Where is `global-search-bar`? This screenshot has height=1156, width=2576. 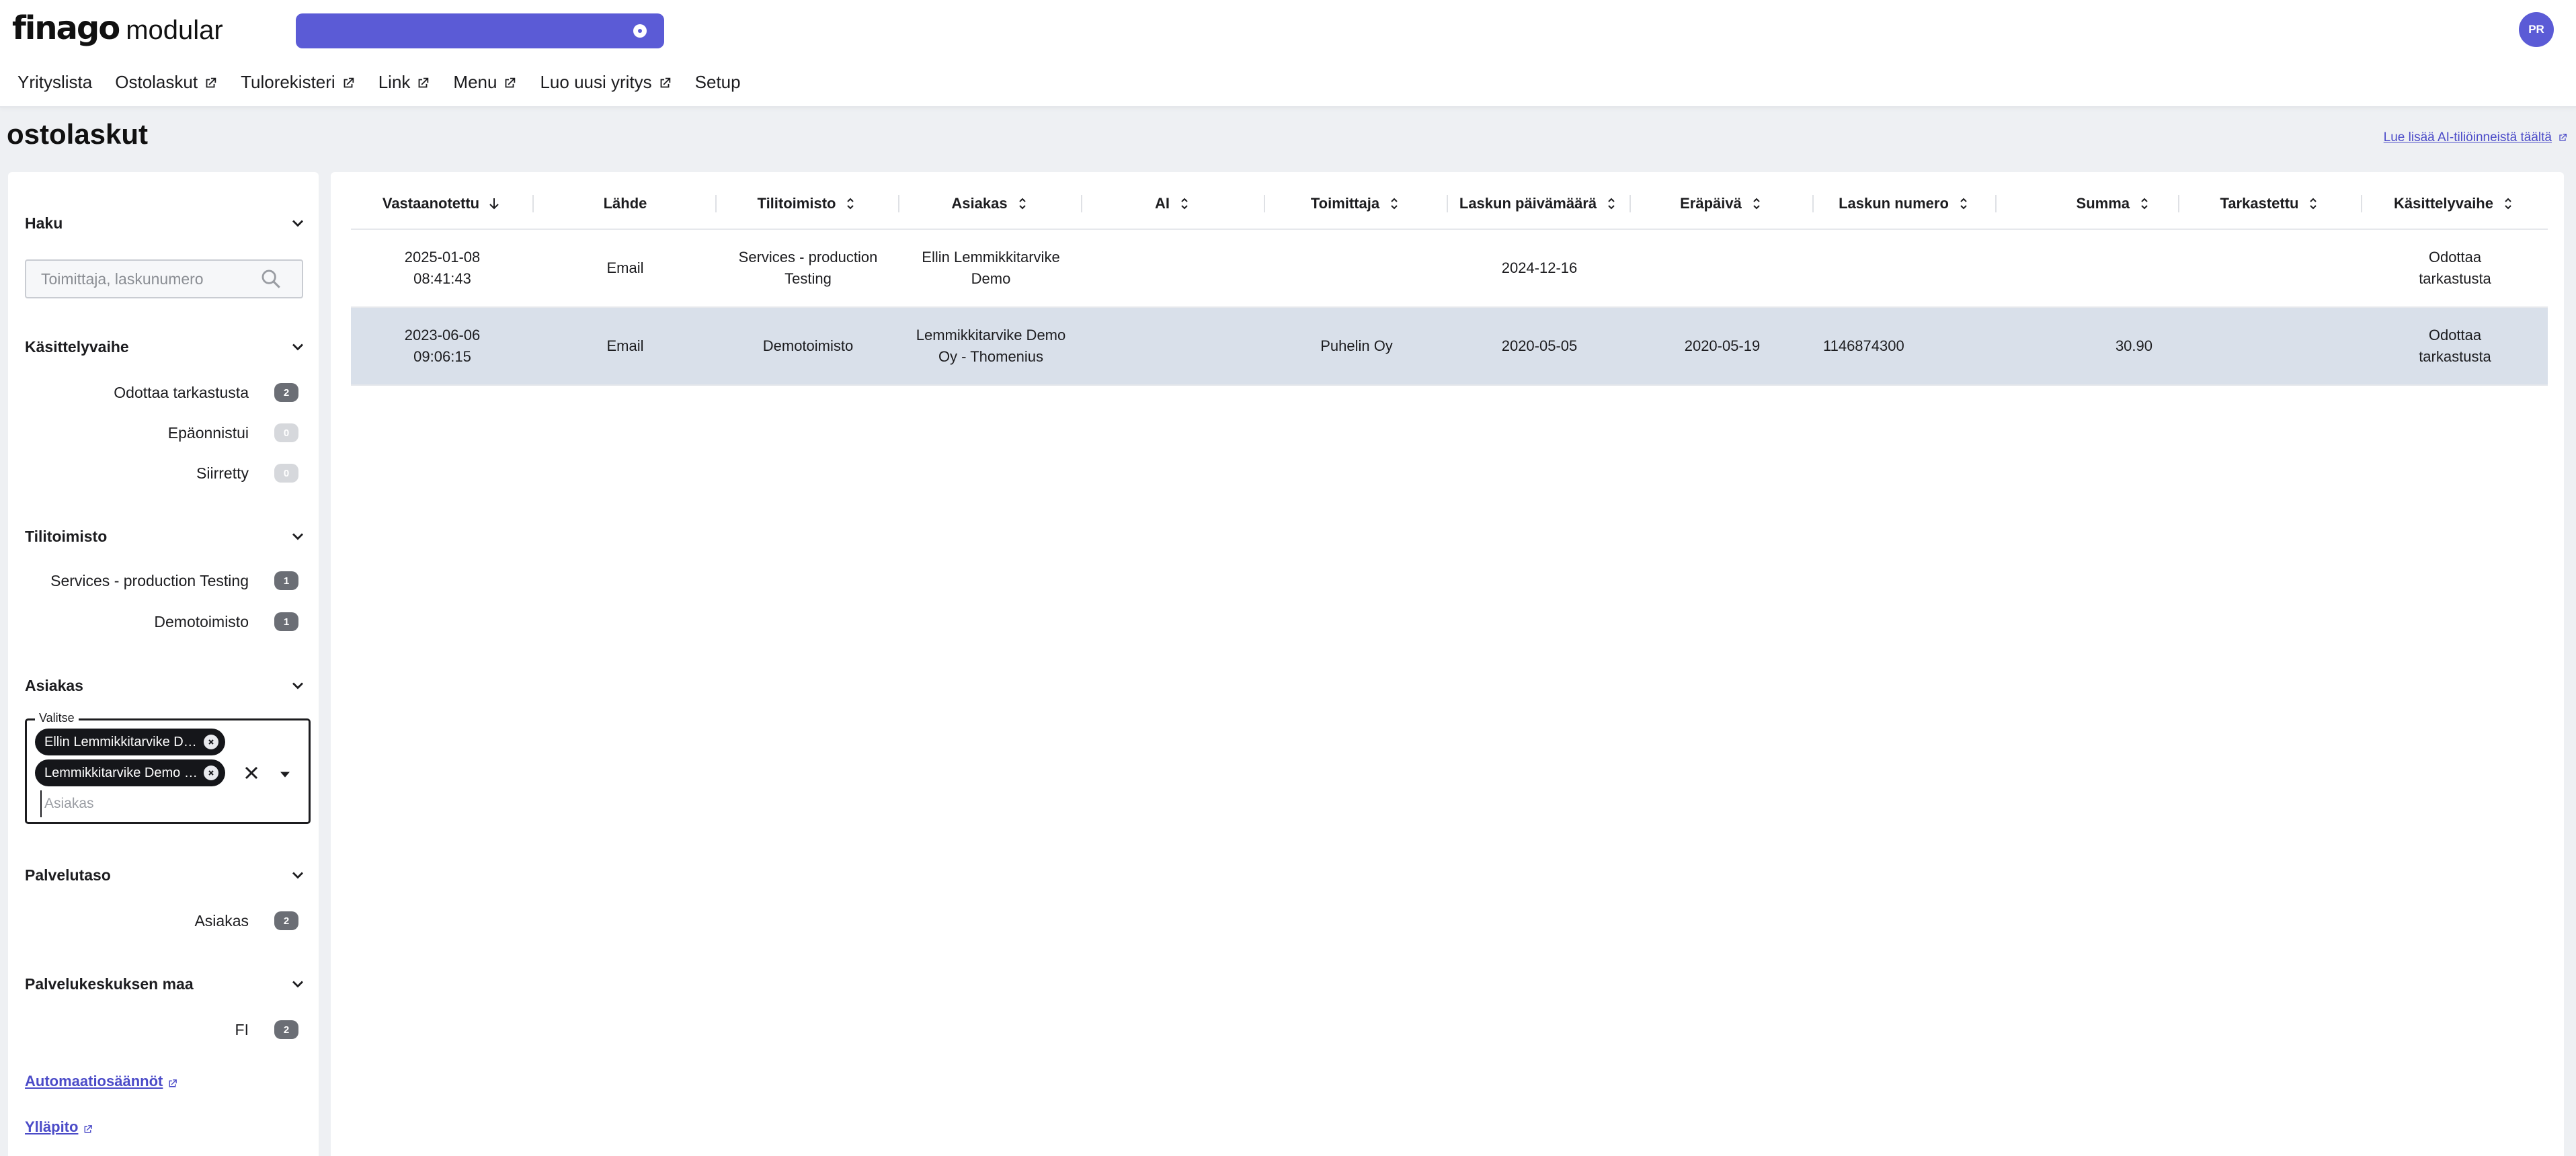 global-search-bar is located at coordinates (480, 30).